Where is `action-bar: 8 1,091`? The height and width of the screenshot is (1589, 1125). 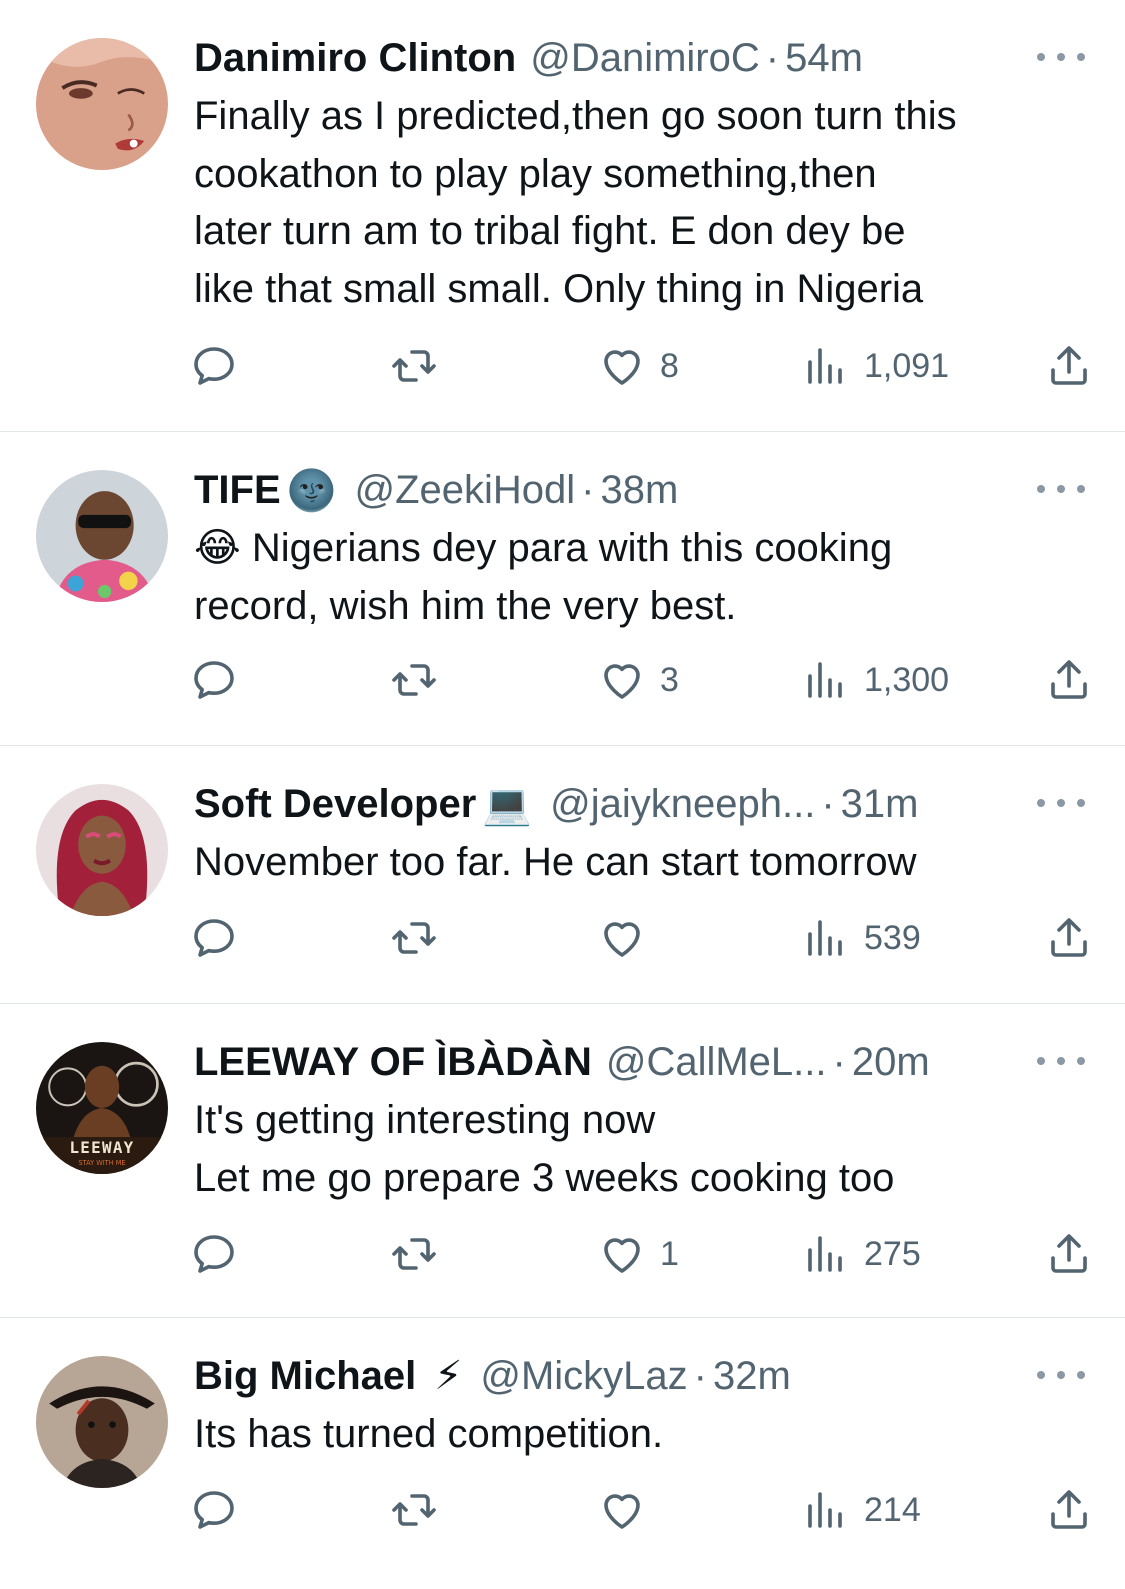 action-bar: 8 1,091 is located at coordinates (640, 366).